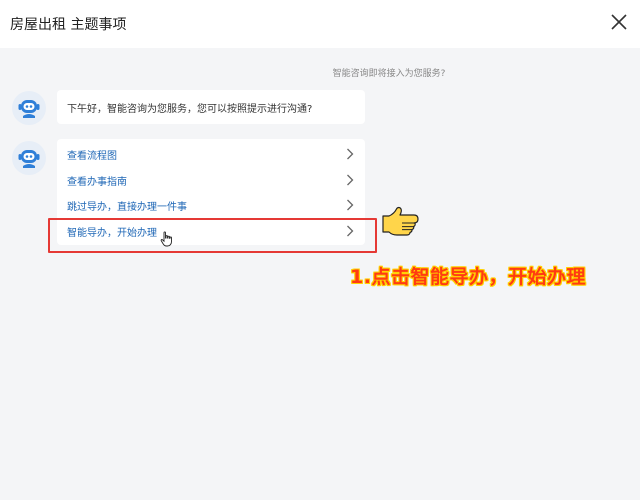 The width and height of the screenshot is (640, 500). Describe the element at coordinates (211, 154) in the screenshot. I see `option-view-flowchart: 查看流程图` at that location.